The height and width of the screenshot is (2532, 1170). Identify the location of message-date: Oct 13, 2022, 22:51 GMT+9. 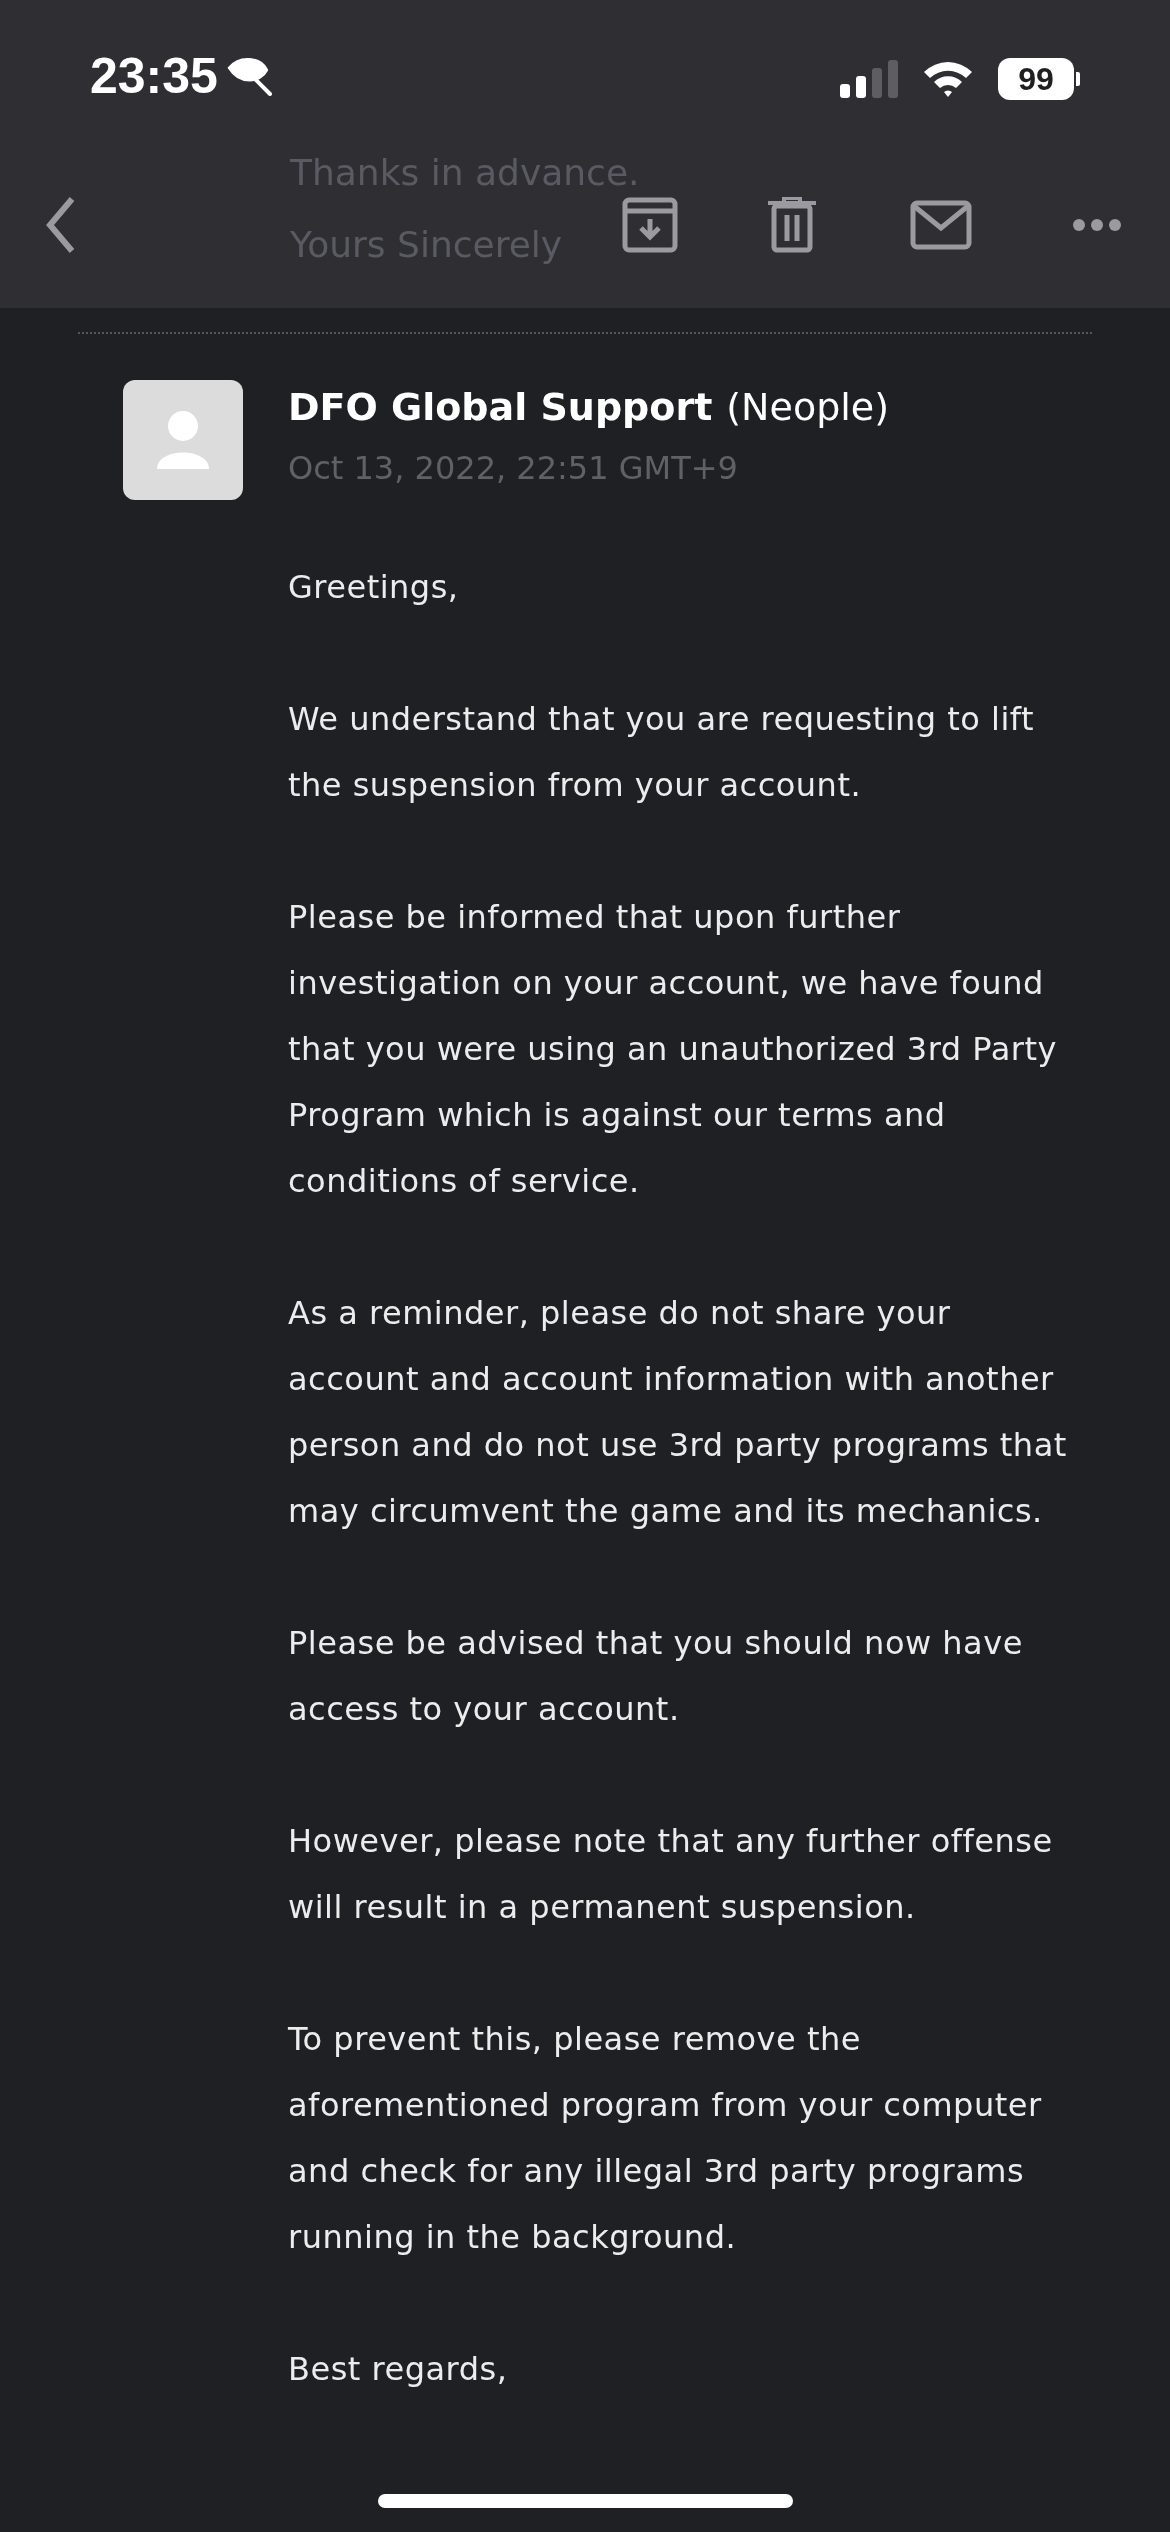
(513, 468).